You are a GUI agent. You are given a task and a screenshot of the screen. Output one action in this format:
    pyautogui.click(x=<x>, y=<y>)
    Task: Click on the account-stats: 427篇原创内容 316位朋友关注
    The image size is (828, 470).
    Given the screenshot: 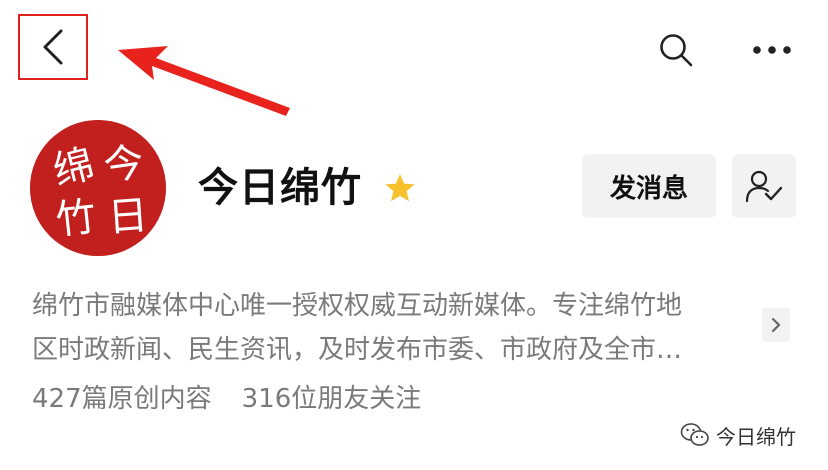 What is the action you would take?
    pyautogui.click(x=241, y=399)
    